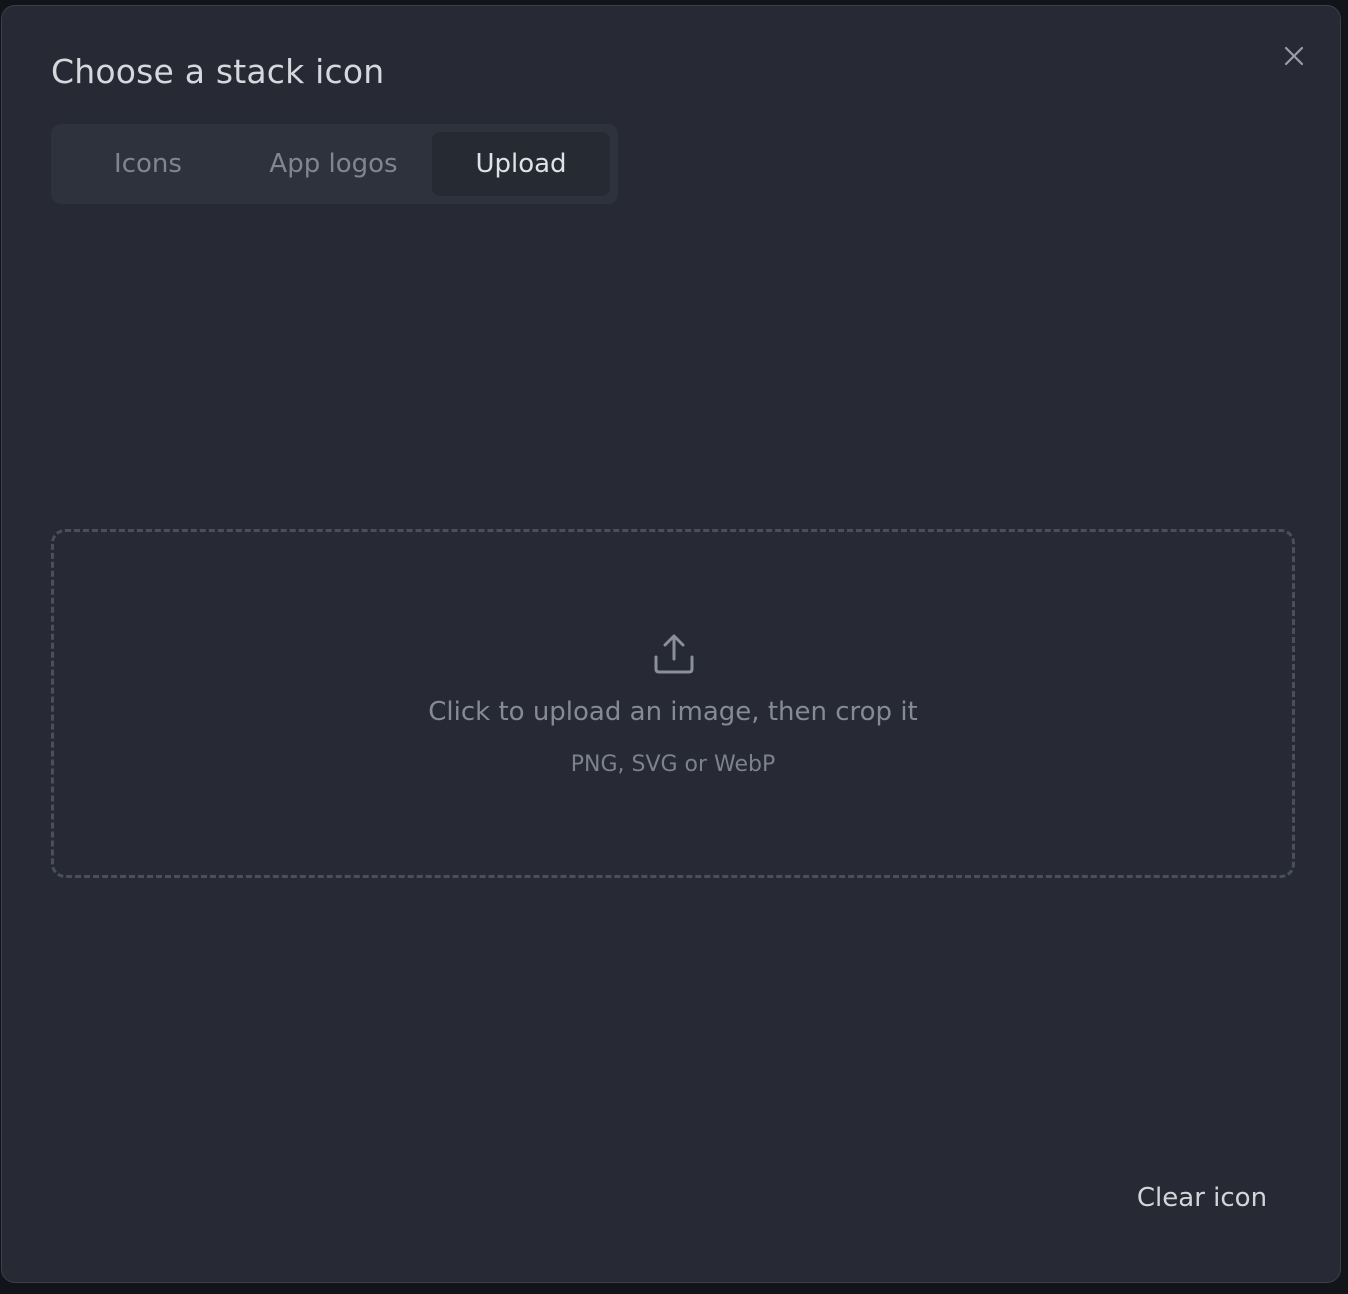  What do you see at coordinates (148, 164) in the screenshot?
I see `tab-icons: Icons` at bounding box center [148, 164].